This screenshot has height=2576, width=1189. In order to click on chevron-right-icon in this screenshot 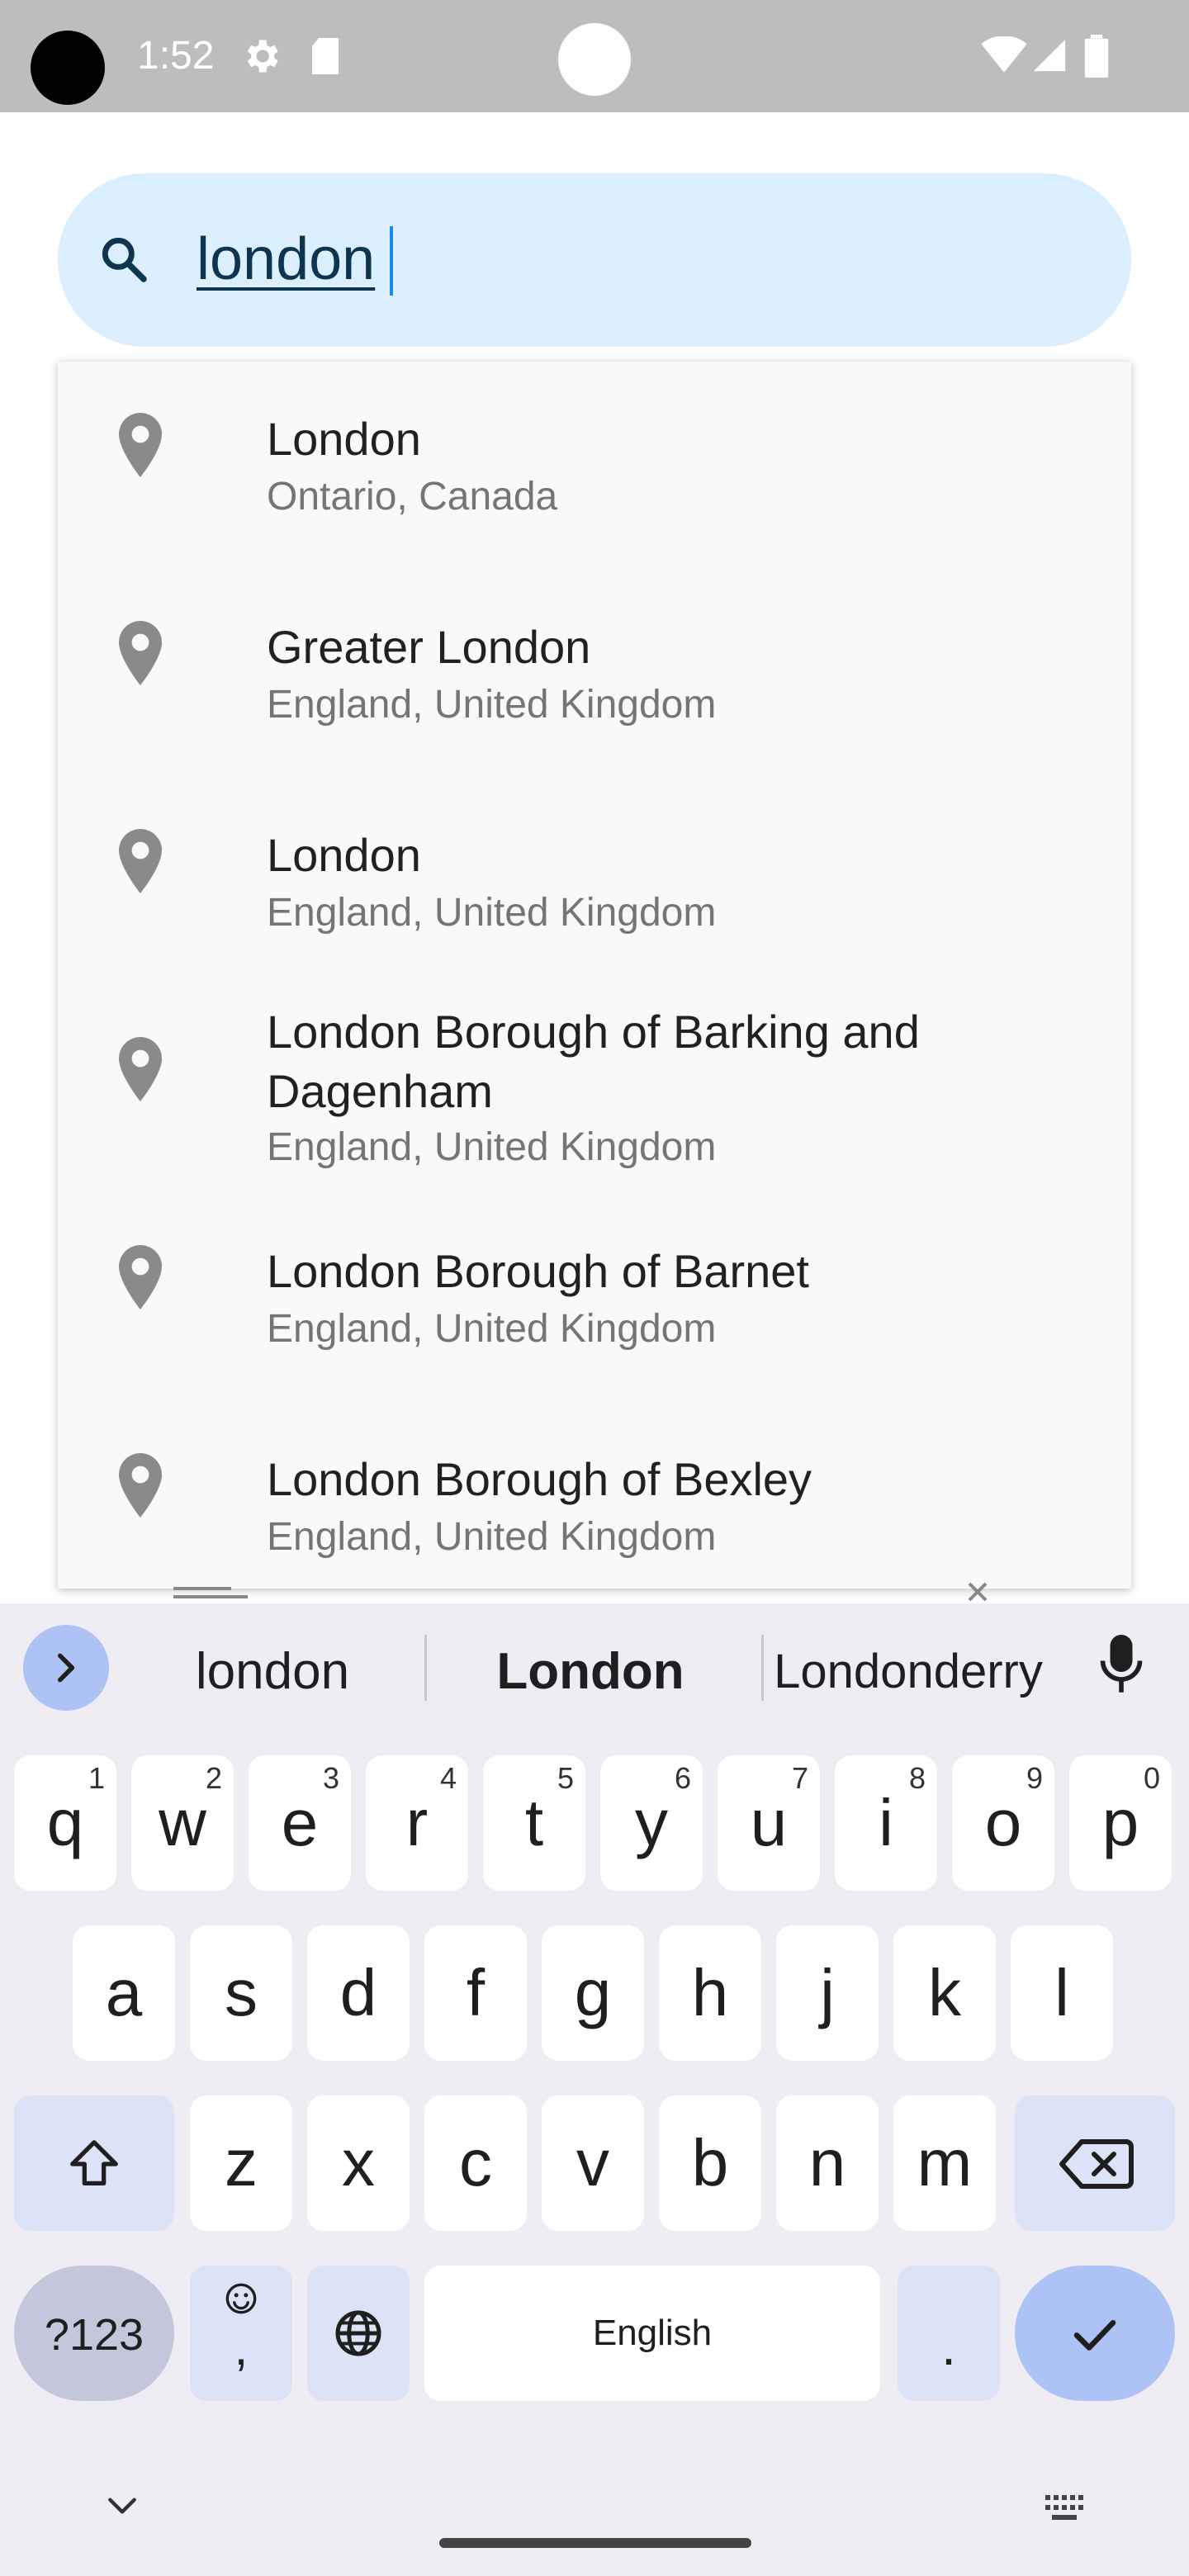, I will do `click(66, 1668)`.